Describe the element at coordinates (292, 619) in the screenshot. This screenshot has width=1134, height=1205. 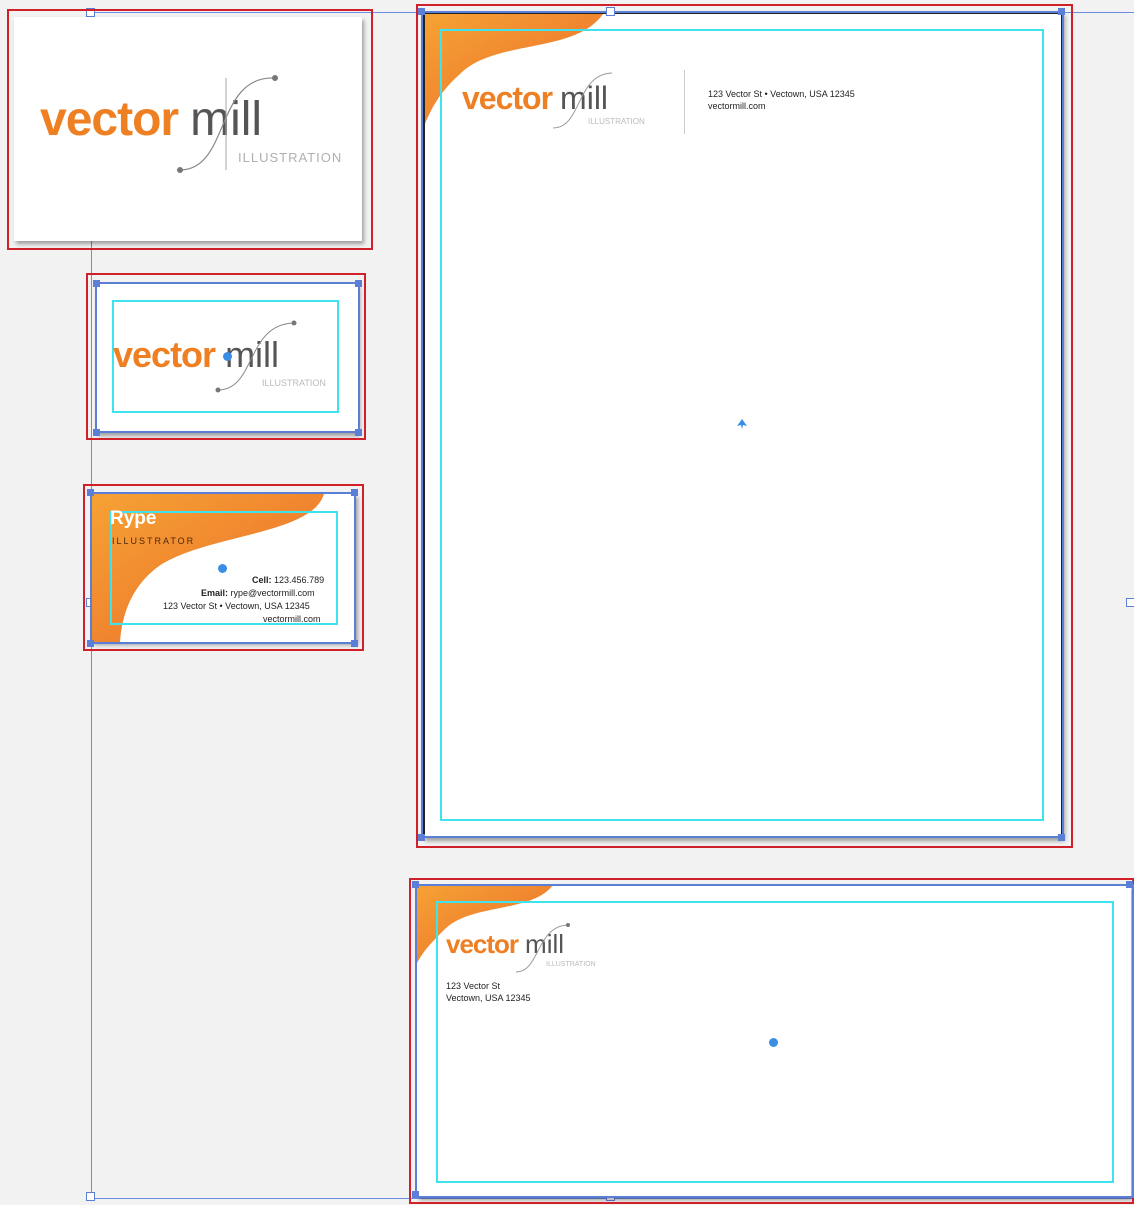
I see `card-website: vectormill.com` at that location.